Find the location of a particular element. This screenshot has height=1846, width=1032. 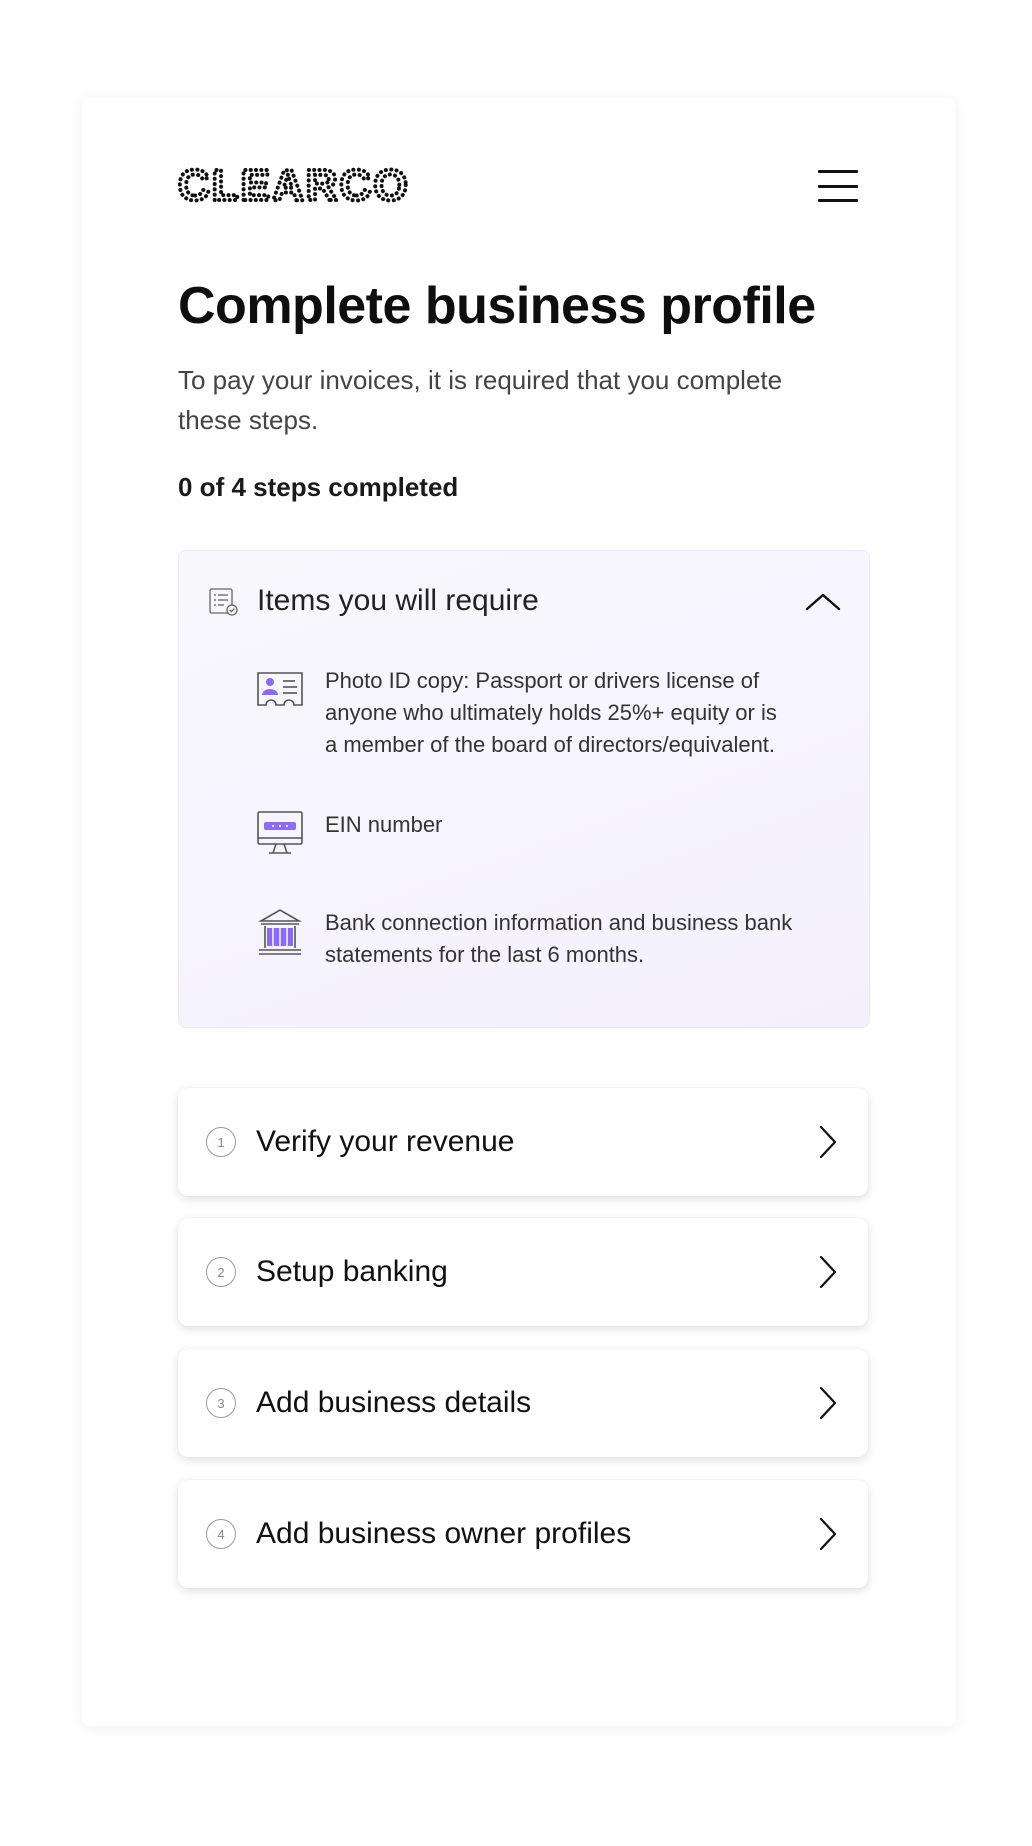

step-label: Verify your revenue is located at coordinates (385, 1141).